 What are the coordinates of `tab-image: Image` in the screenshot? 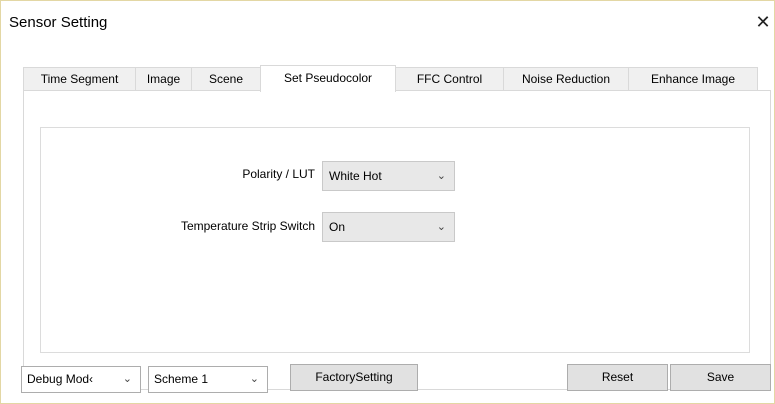 It's located at (163, 79).